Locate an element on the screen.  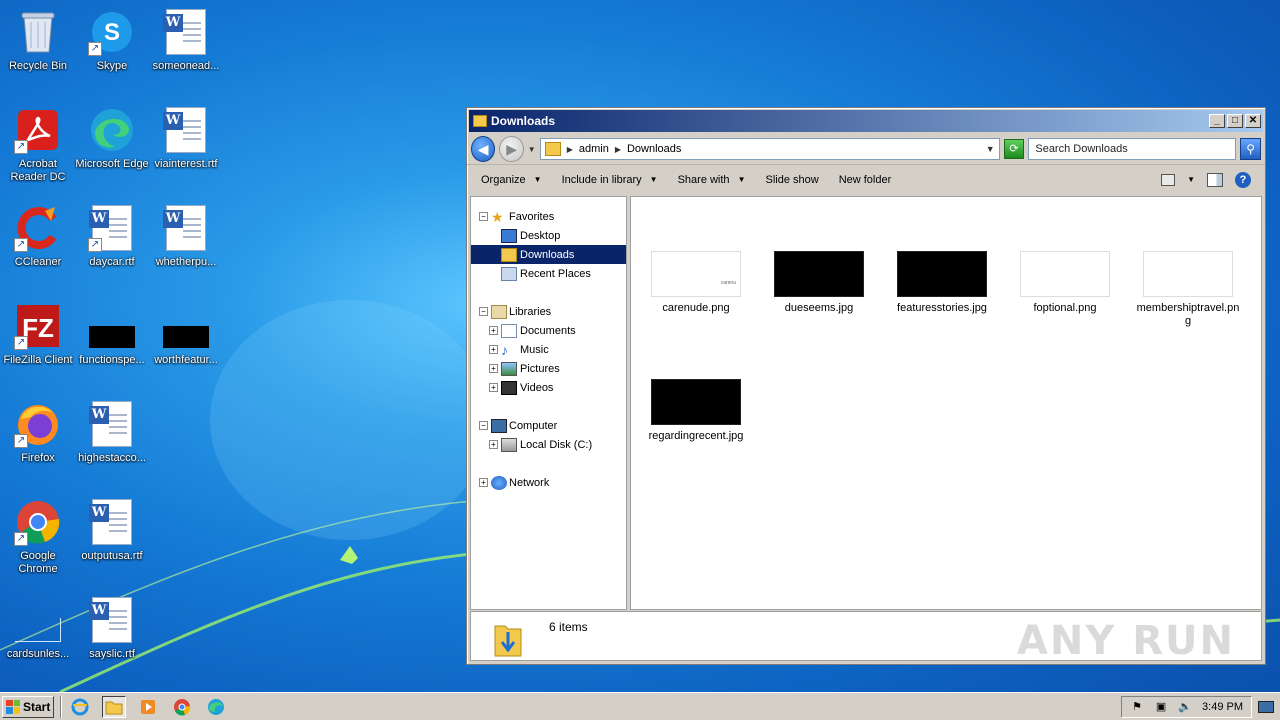
nav-item-music: + ♪ Music is located at coordinates (548, 349).